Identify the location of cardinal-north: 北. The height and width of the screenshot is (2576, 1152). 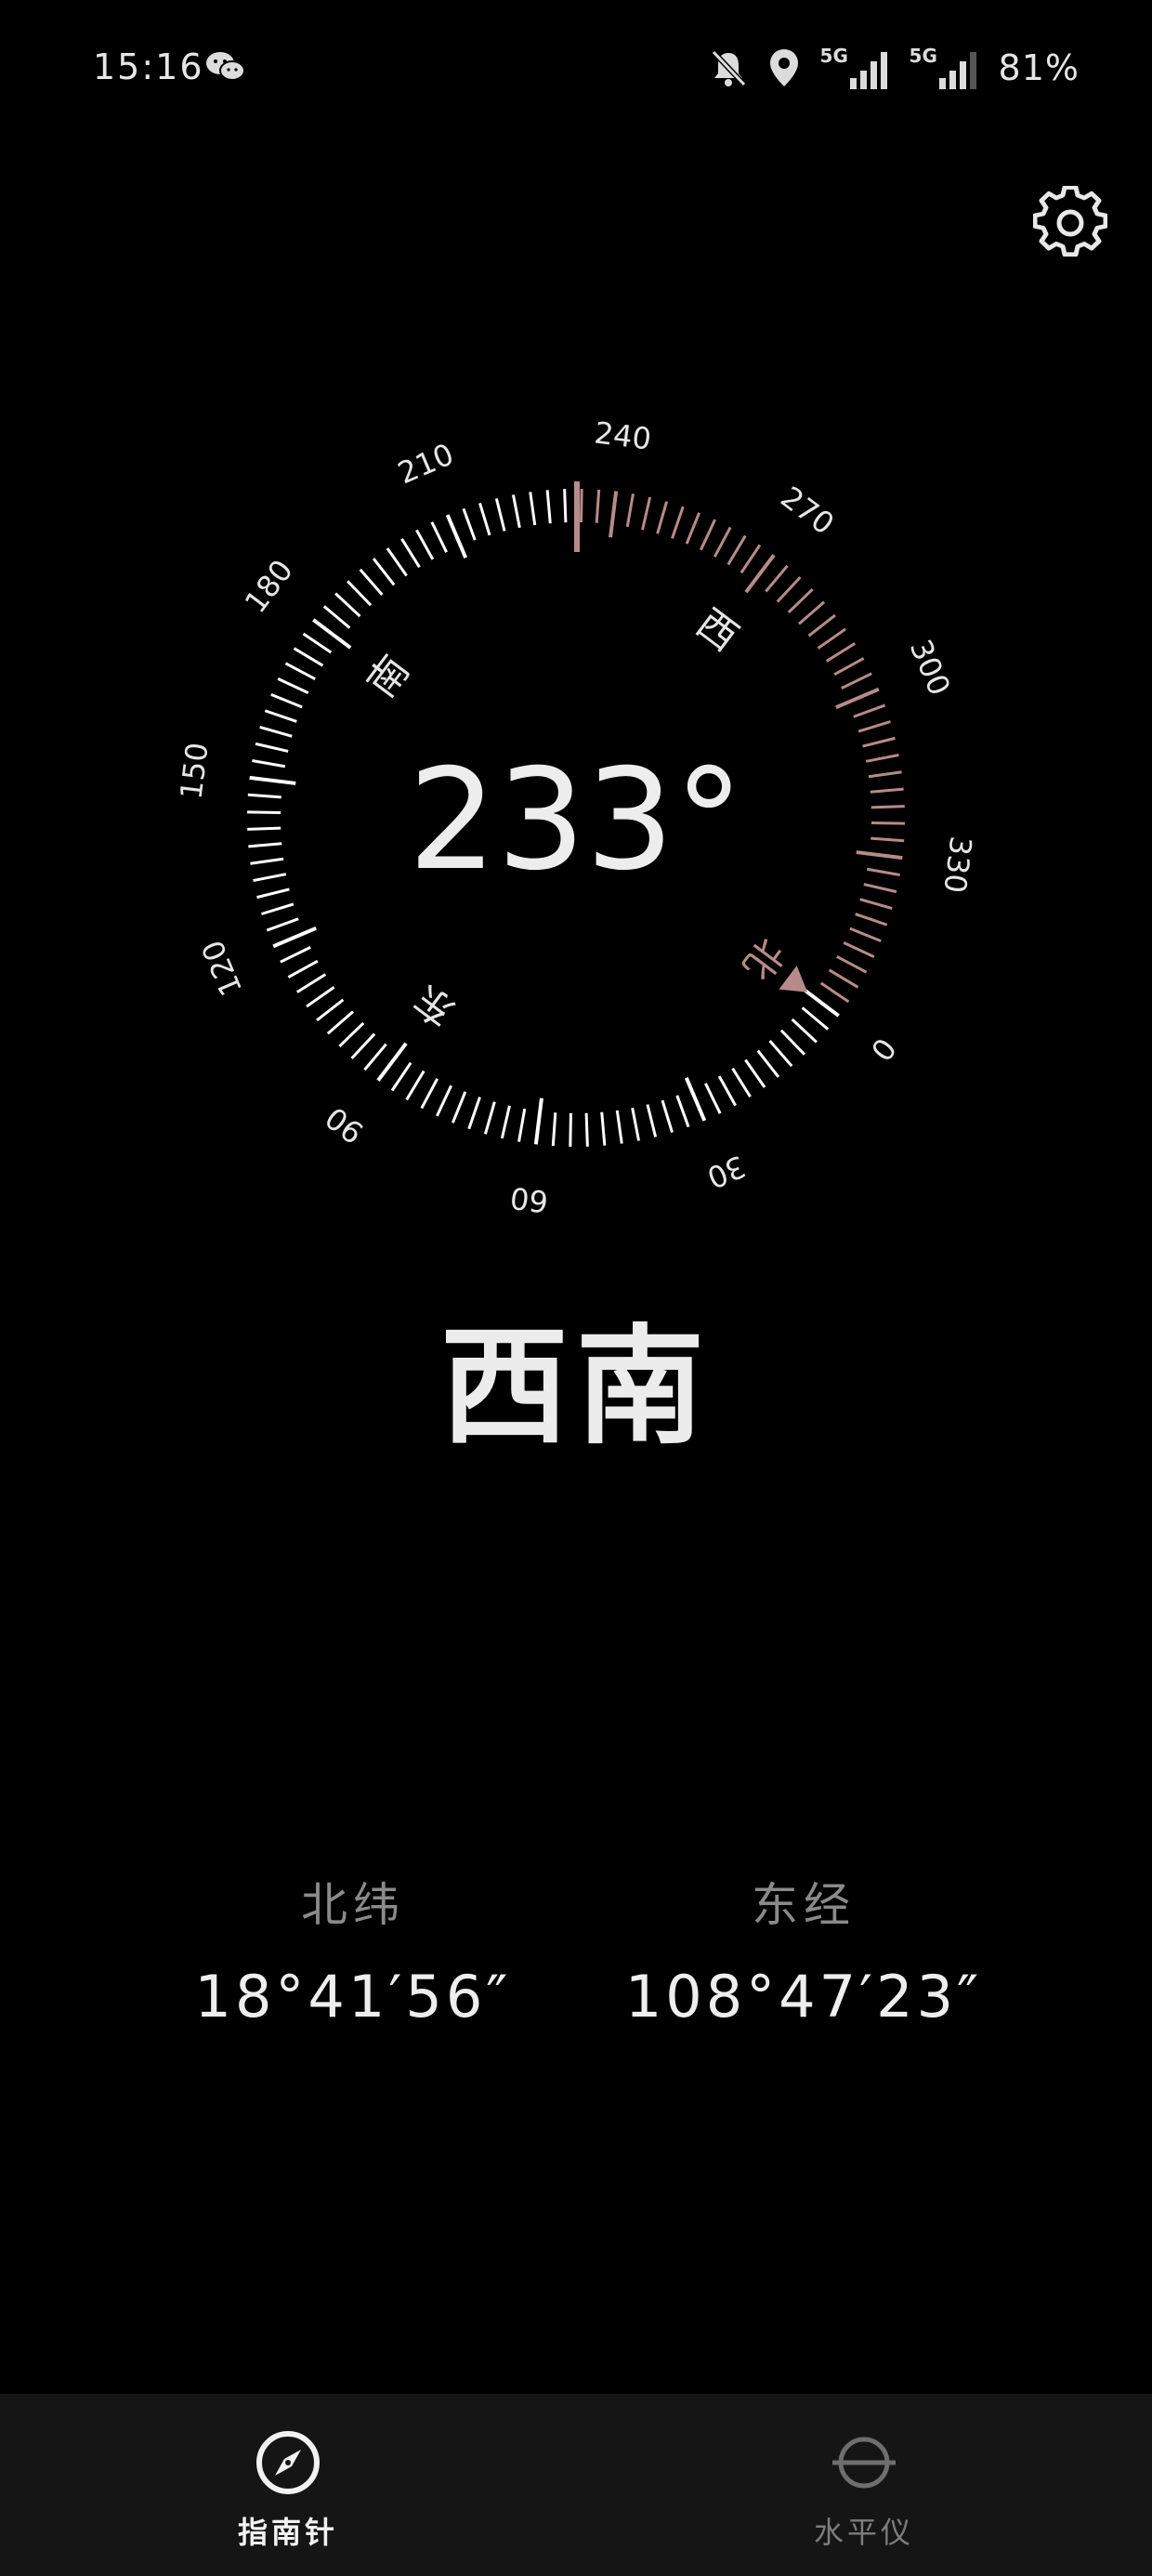
(763, 959).